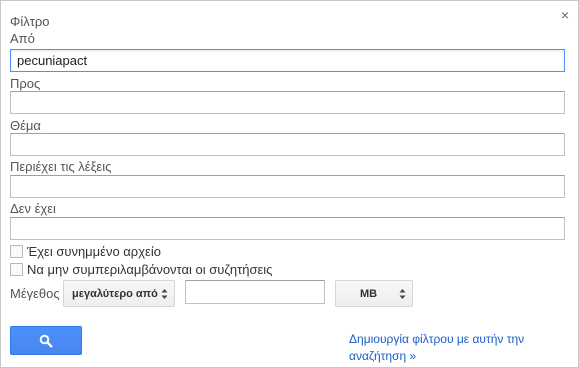  Describe the element at coordinates (16, 251) in the screenshot. I see `has-attachment-checkbox` at that location.